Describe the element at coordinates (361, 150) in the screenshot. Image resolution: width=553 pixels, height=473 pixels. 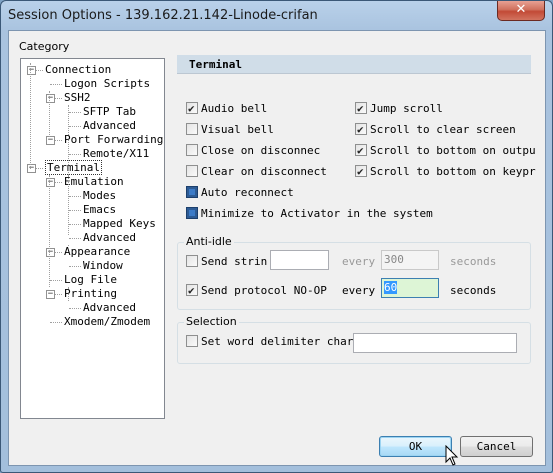
I see `scroll-to-bottom-on-outpu-checkbox` at that location.